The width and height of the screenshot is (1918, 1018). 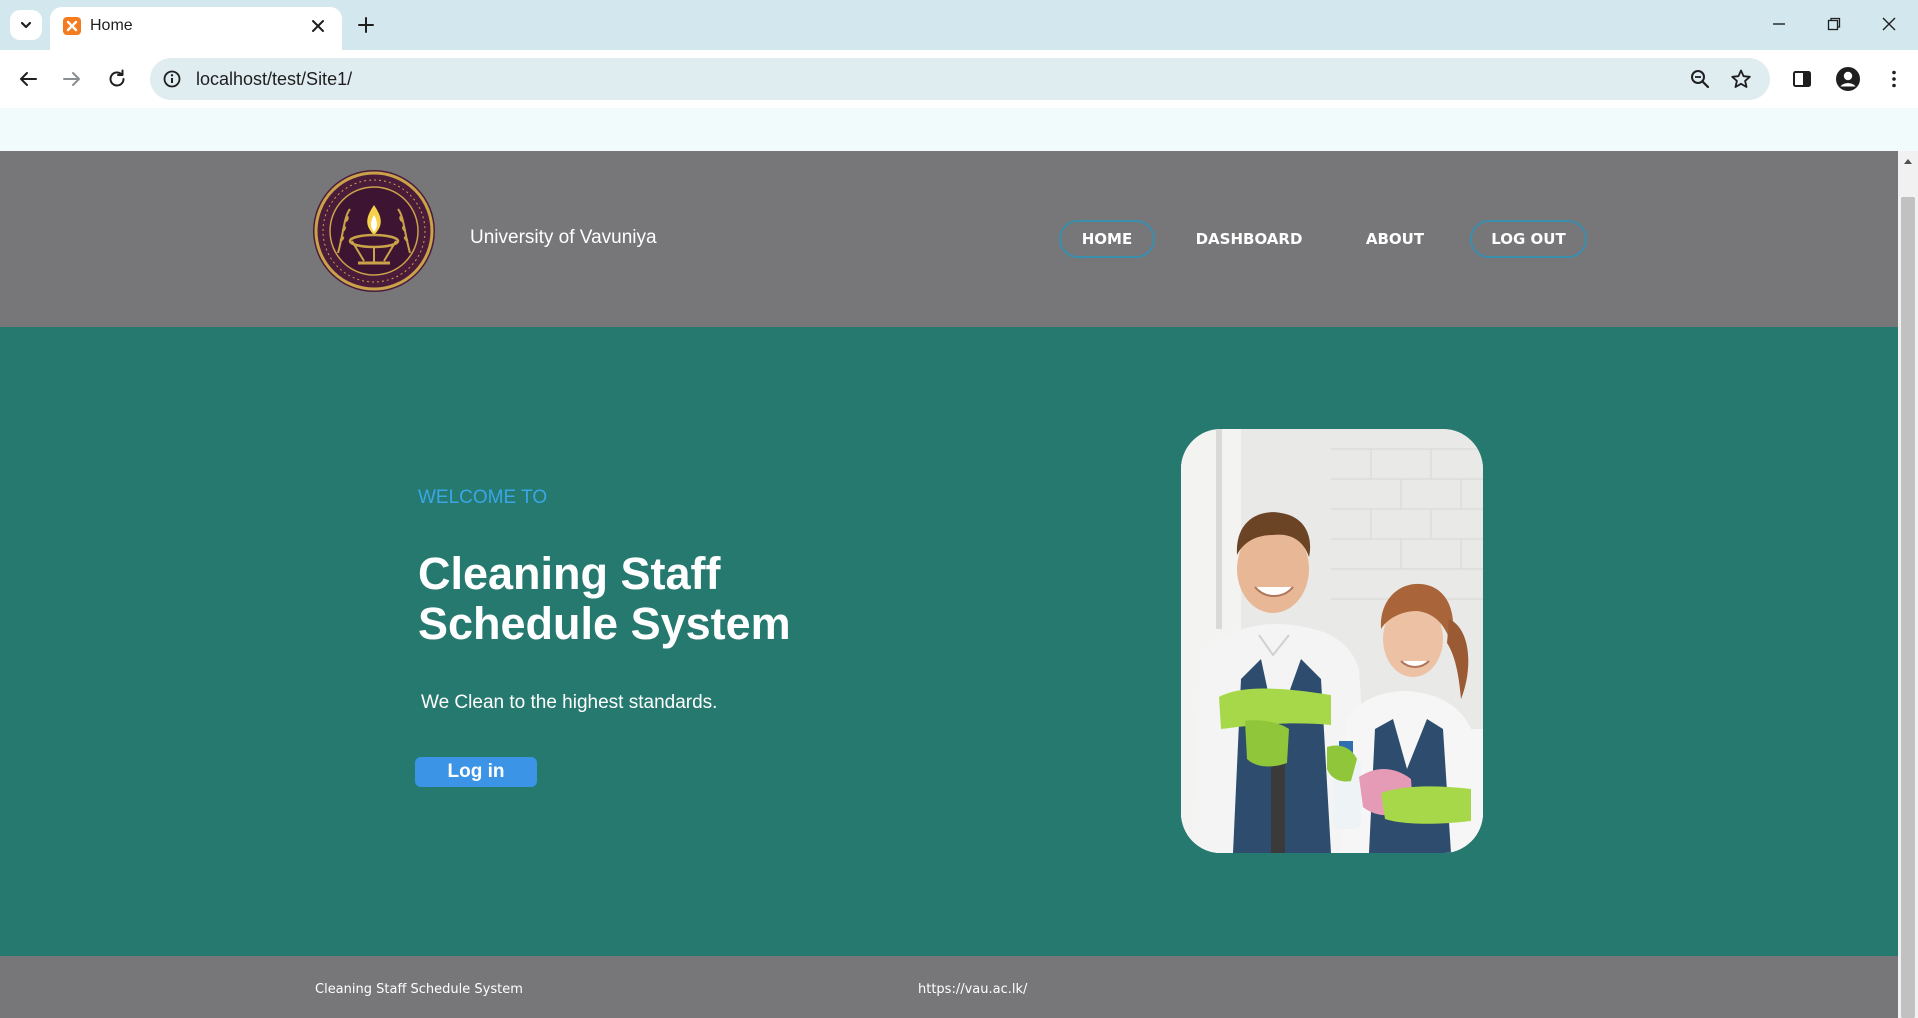 I want to click on back-button, so click(x=28, y=79).